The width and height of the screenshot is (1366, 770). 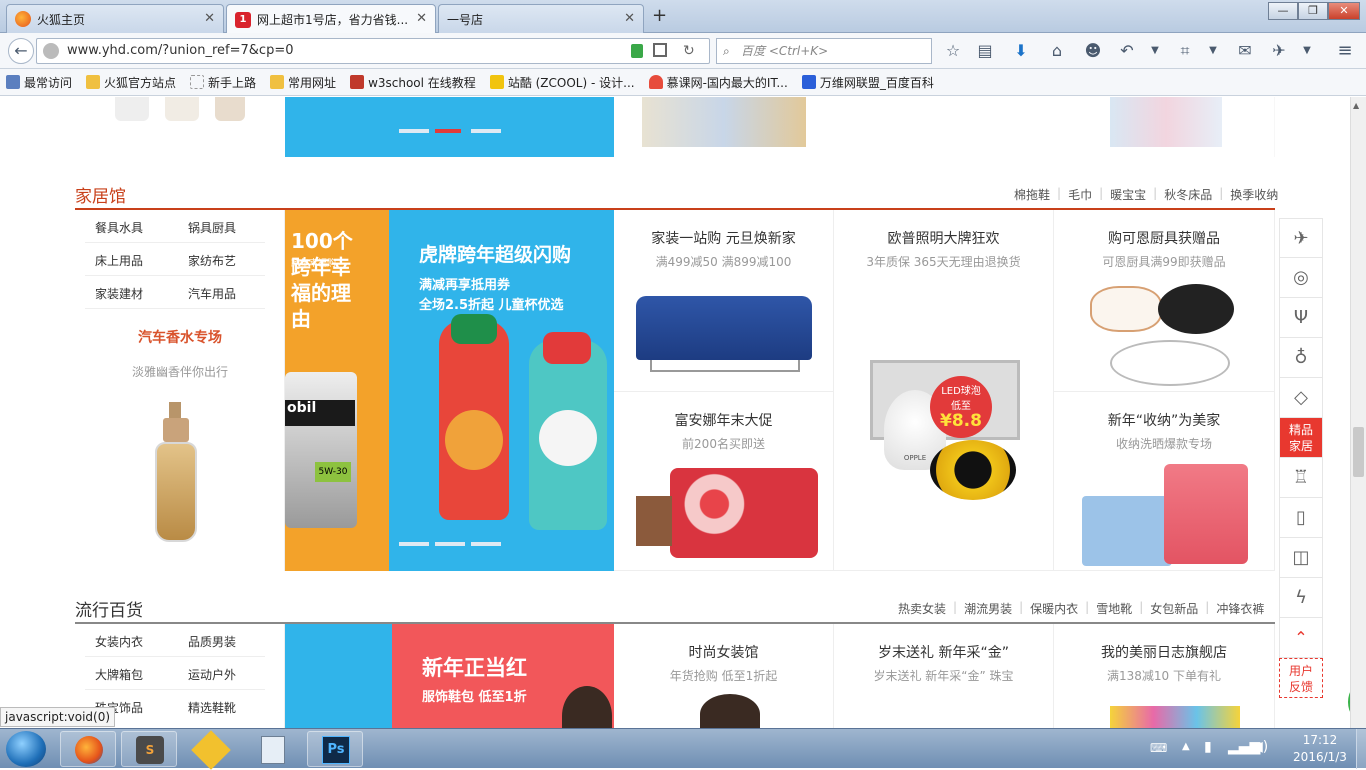 I want to click on category-link: 运动户外, so click(x=212, y=674).